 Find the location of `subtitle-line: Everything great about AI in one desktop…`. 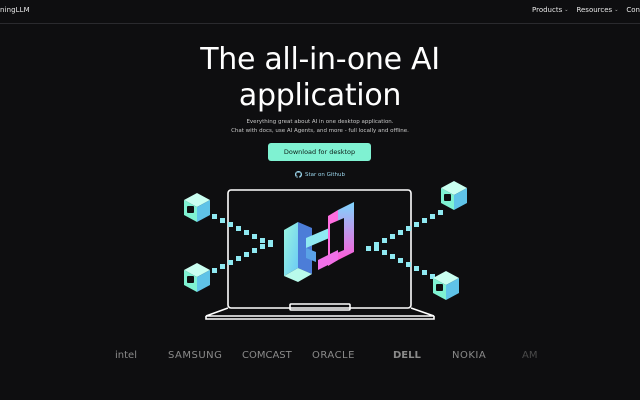

subtitle-line: Everything great about AI in one desktop… is located at coordinates (320, 122).